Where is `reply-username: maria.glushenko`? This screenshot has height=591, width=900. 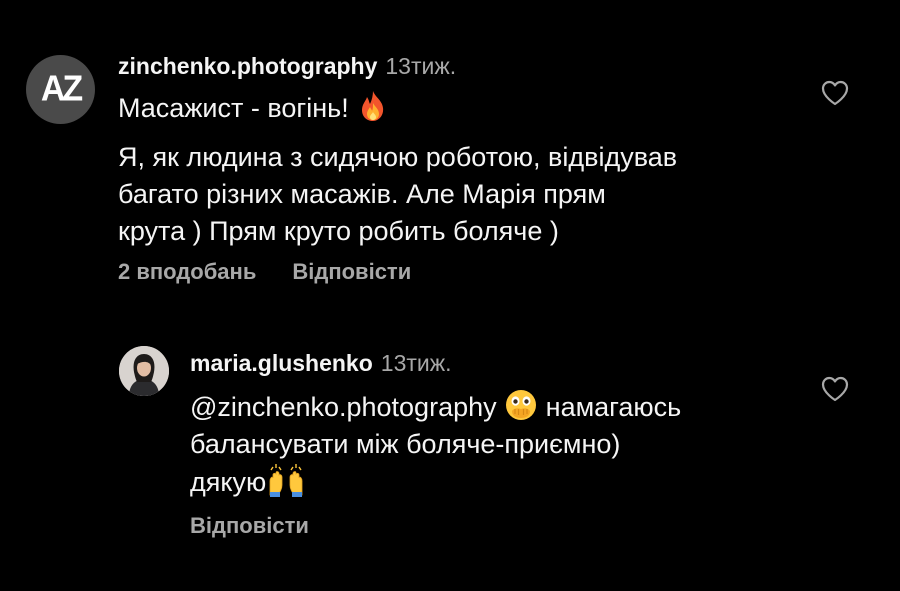
reply-username: maria.glushenko is located at coordinates (281, 363).